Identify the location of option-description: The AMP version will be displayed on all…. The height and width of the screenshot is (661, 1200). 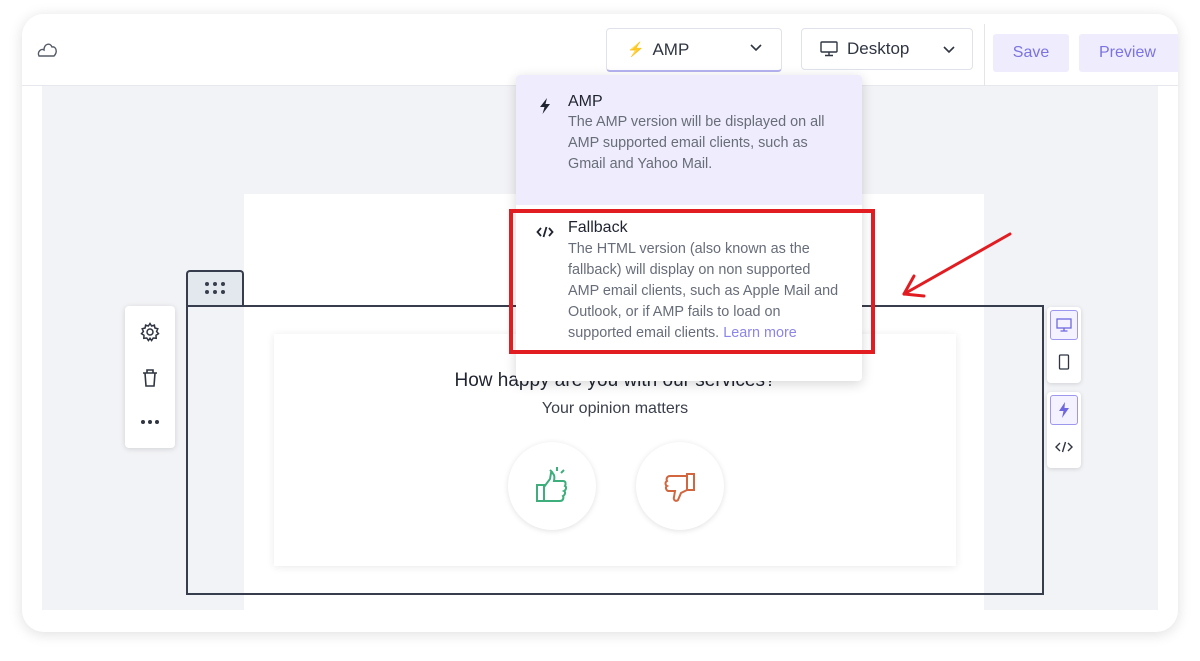
(696, 143).